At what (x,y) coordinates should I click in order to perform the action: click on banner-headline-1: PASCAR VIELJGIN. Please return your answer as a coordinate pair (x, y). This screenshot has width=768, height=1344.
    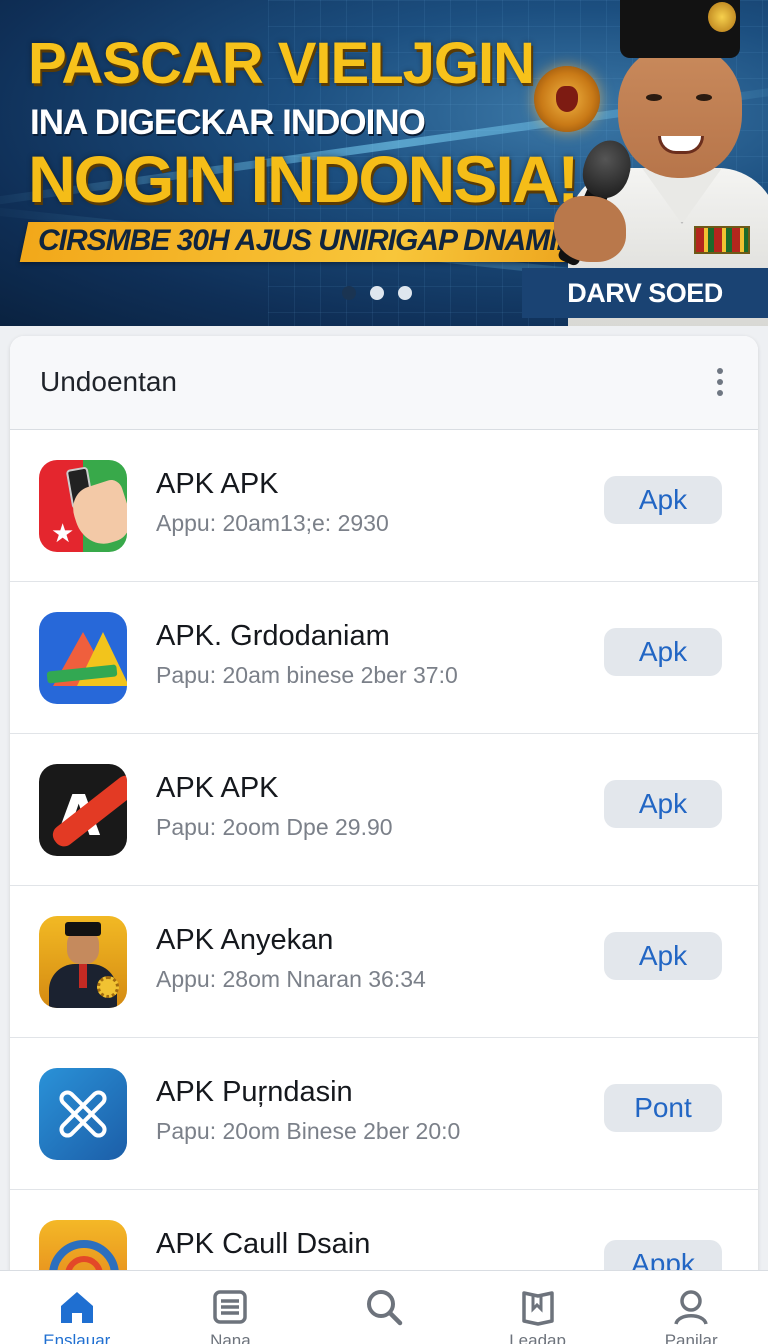
    Looking at the image, I should click on (281, 63).